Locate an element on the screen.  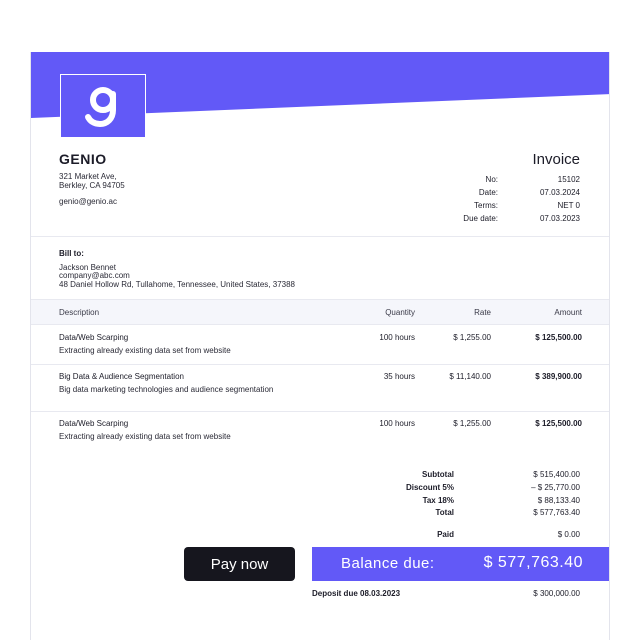
discount-row: Discount 5% – $ 25,770.00 is located at coordinates (480, 489).